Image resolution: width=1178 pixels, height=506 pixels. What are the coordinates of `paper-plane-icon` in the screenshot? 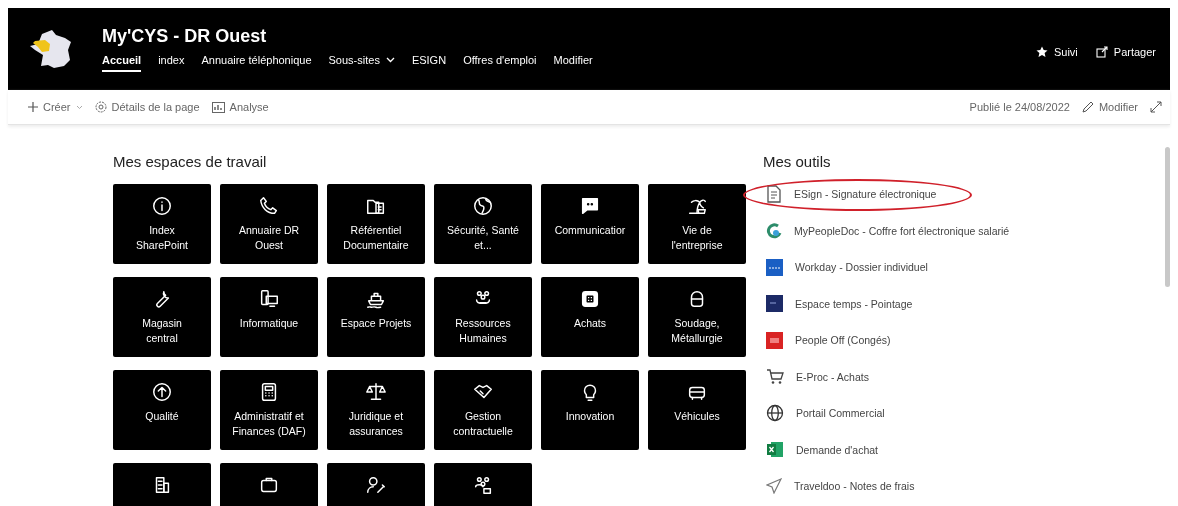 It's located at (774, 486).